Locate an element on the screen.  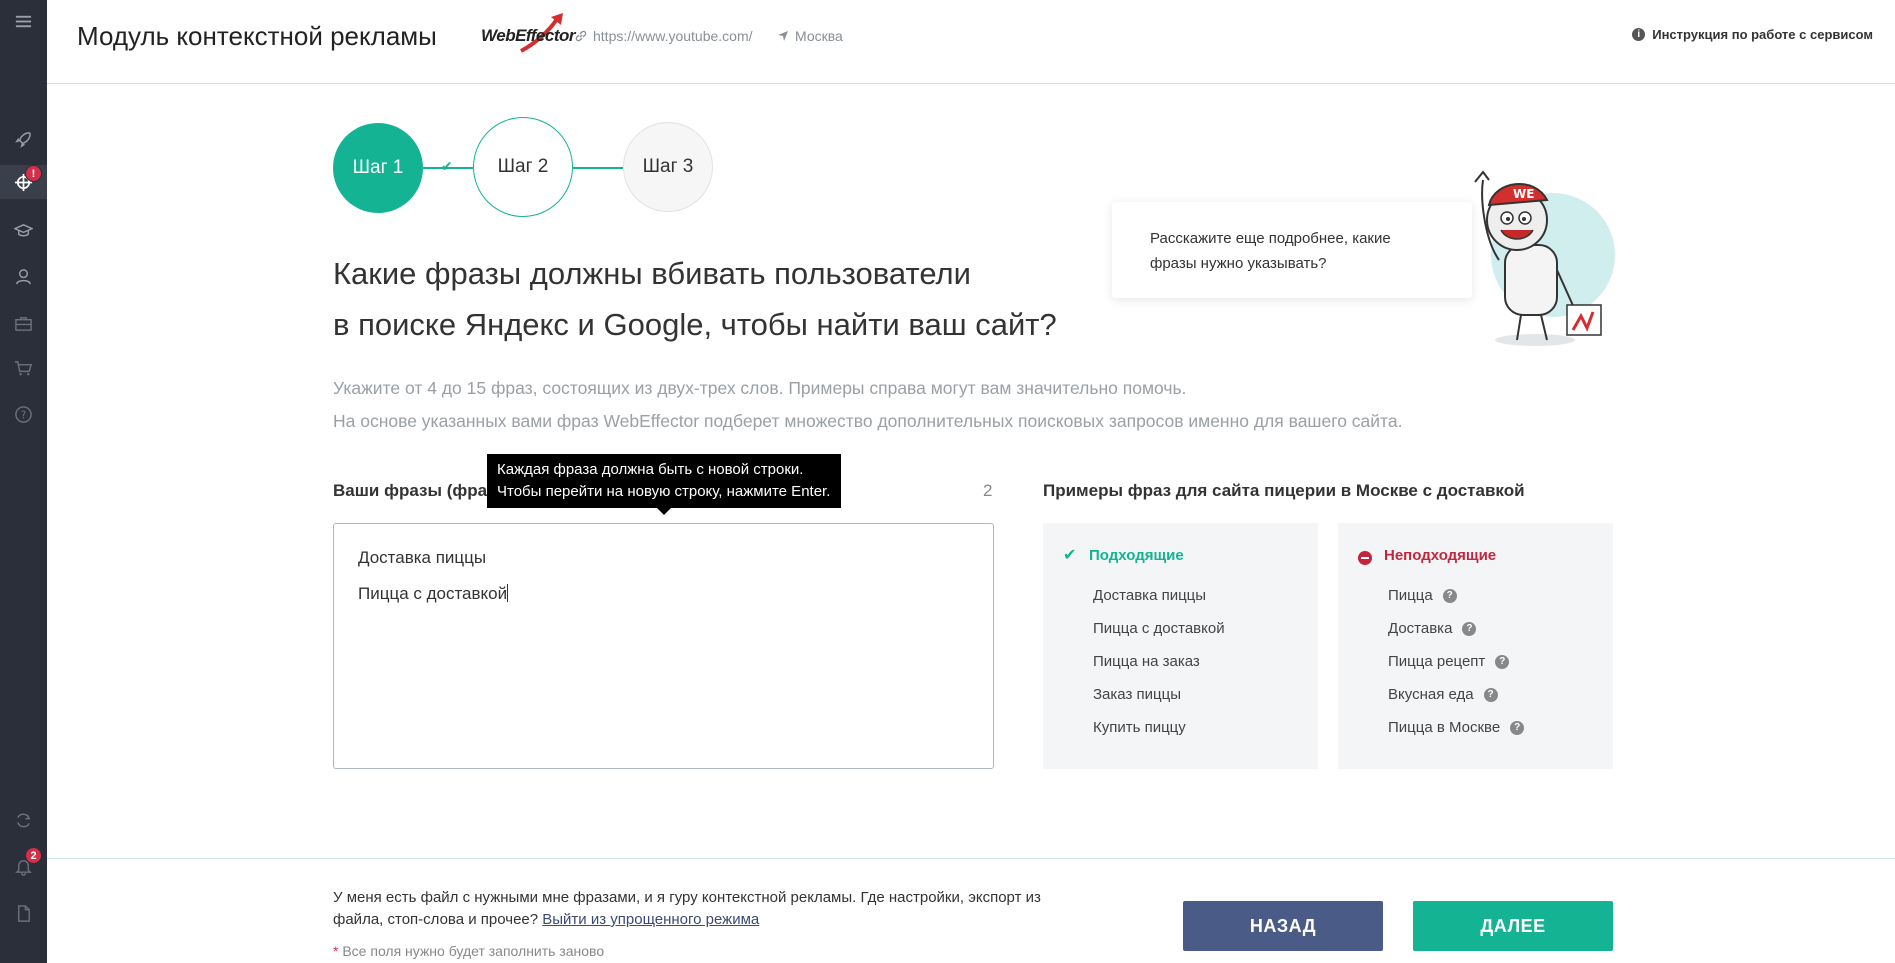
examples-good-title: Подходящие is located at coordinates (1136, 555).